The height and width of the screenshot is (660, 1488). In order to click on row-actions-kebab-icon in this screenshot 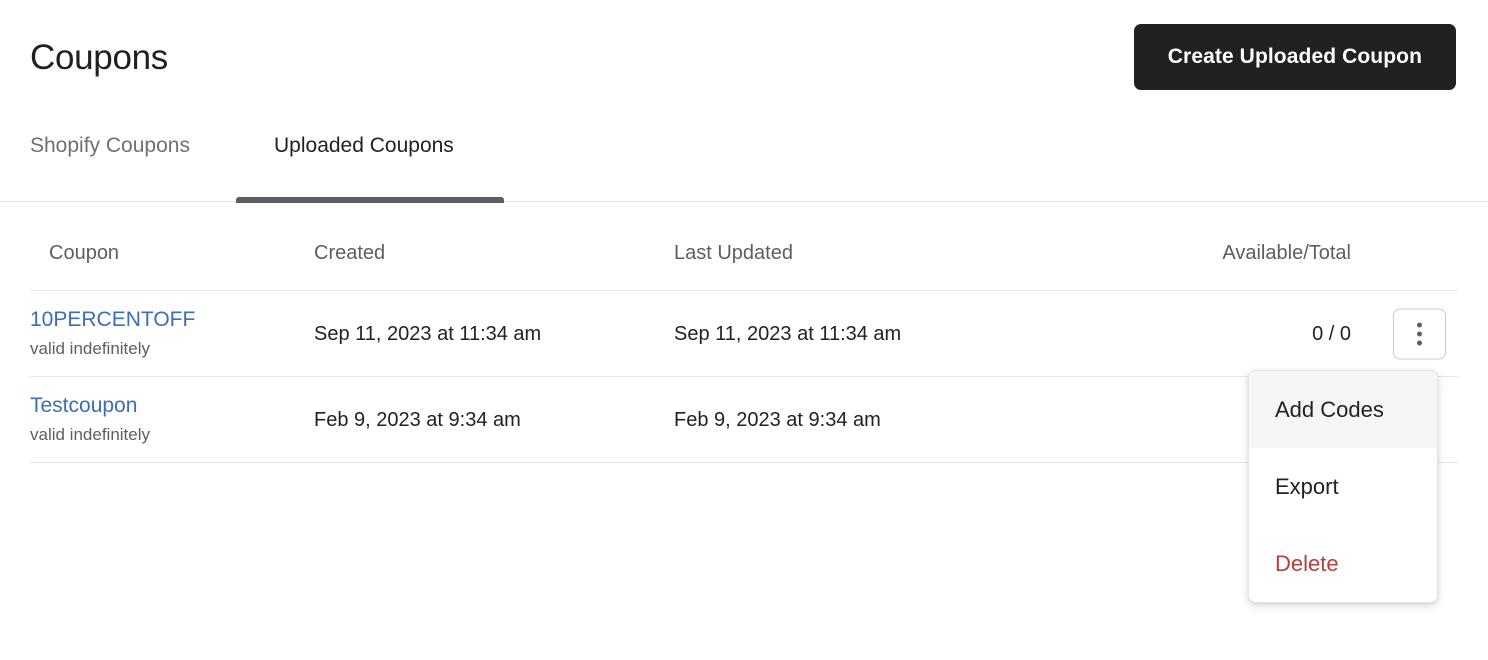, I will do `click(1419, 333)`.